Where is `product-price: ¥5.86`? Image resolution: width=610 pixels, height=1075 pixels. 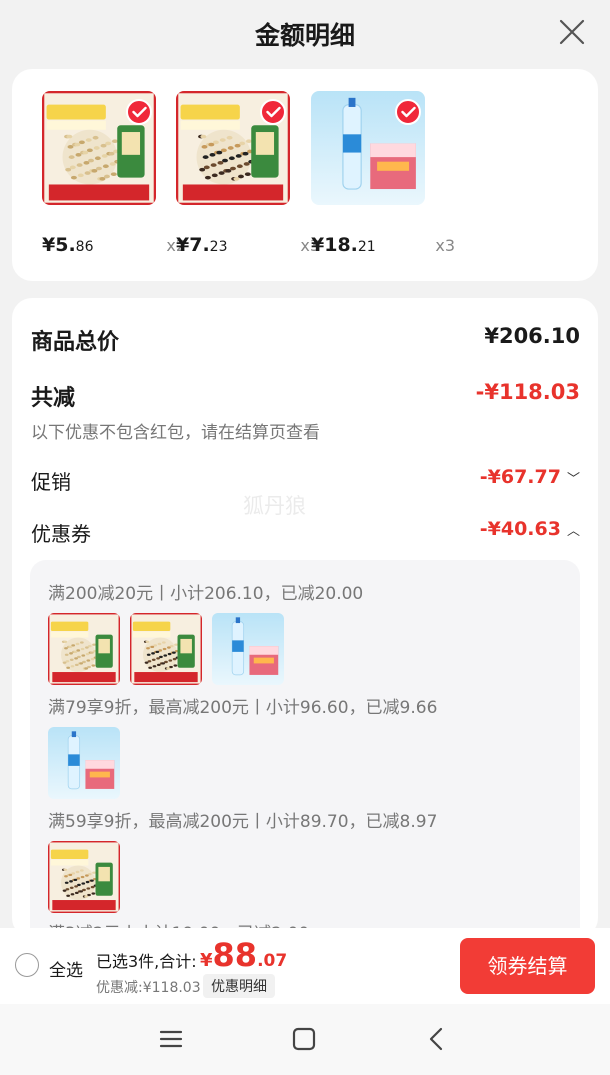
product-price: ¥5.86 is located at coordinates (68, 245).